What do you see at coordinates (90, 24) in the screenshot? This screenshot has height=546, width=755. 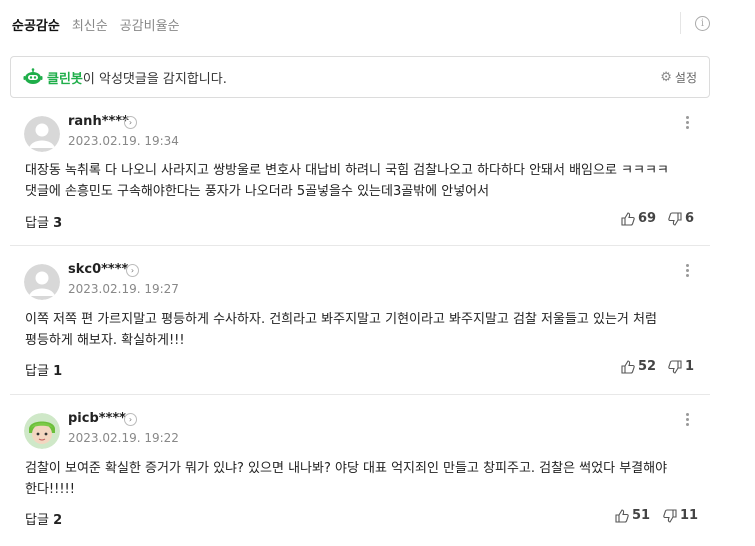 I see `tab-latest: 최신순` at bounding box center [90, 24].